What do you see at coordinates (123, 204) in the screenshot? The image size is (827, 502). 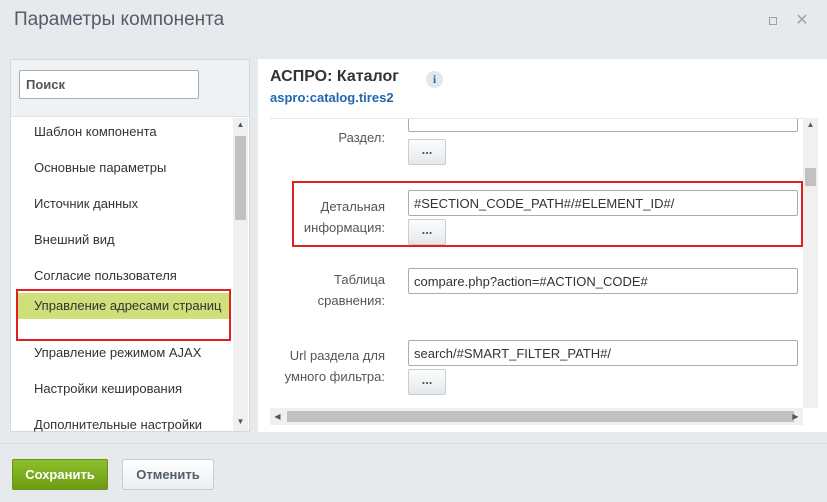 I see `sidebar-item-data-source: Источник данных` at bounding box center [123, 204].